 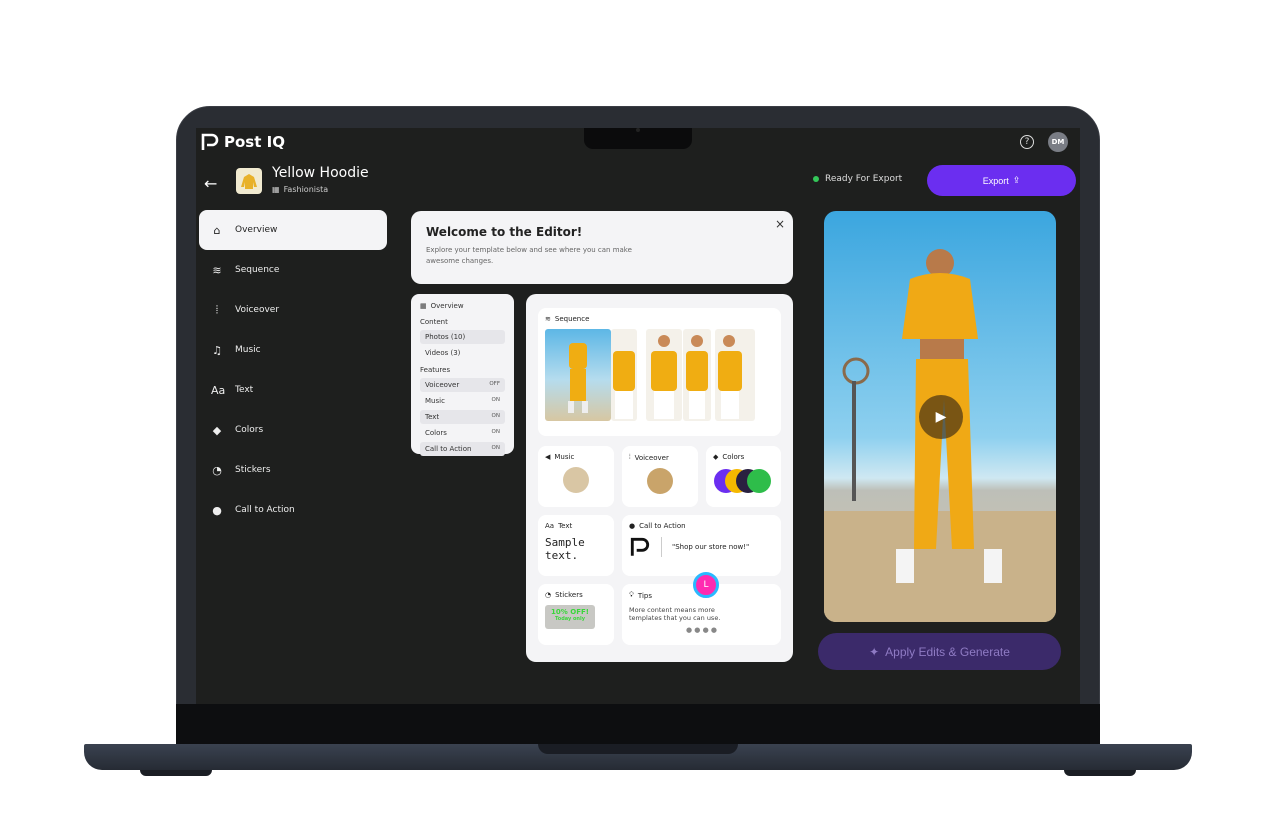 What do you see at coordinates (638, 749) in the screenshot?
I see `laptop-base-notch` at bounding box center [638, 749].